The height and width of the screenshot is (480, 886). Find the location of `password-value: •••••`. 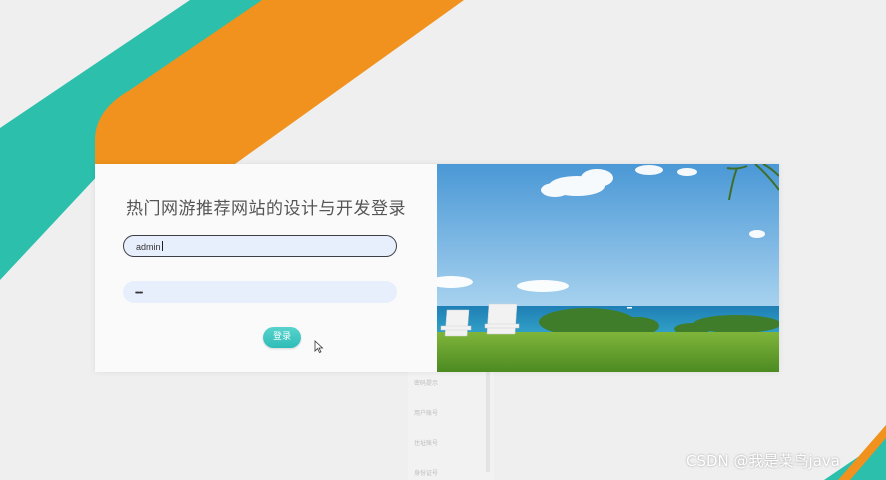

password-value: ••••• is located at coordinates (139, 293).